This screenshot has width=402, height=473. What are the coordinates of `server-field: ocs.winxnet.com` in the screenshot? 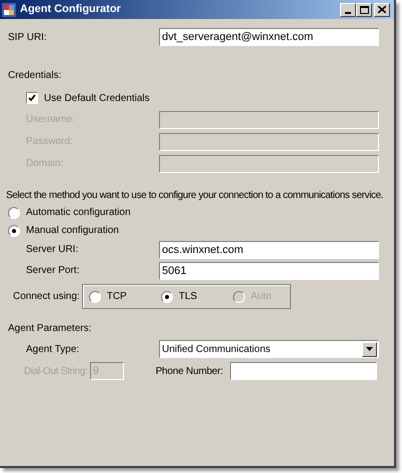 It's located at (269, 249).